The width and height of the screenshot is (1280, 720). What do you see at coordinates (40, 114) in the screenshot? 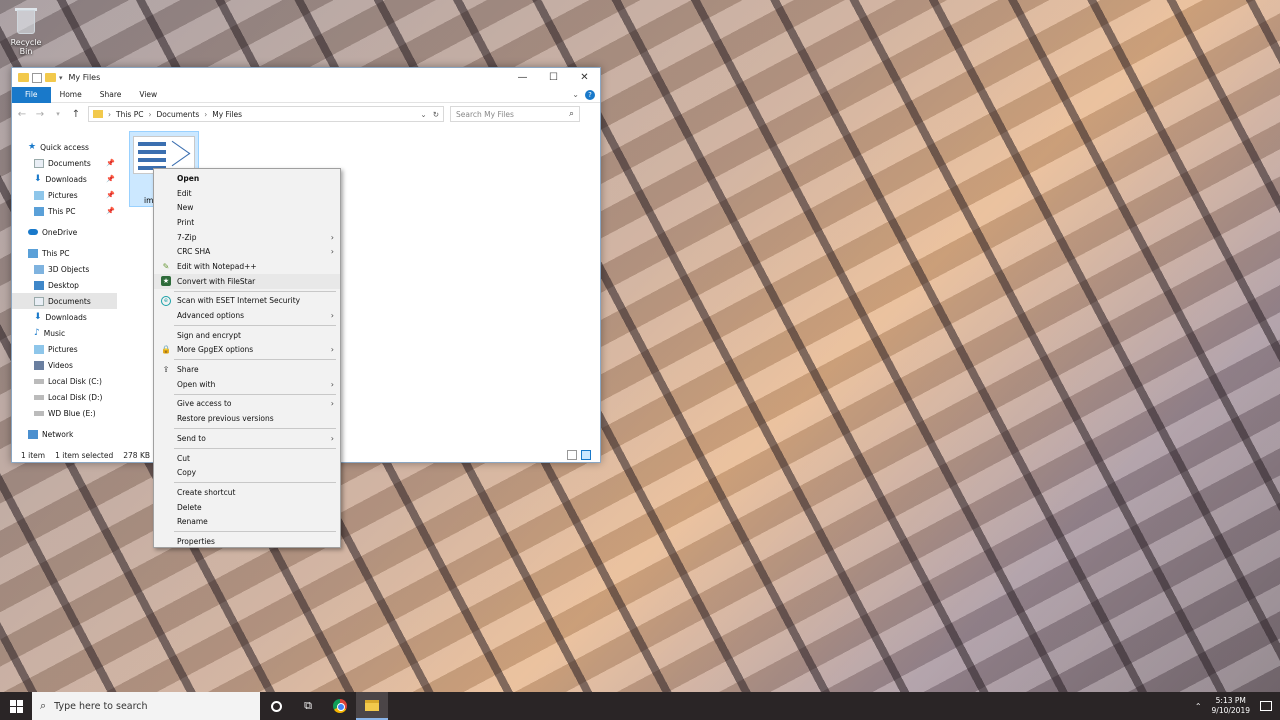
I see `forward-arrow-icon: →` at bounding box center [40, 114].